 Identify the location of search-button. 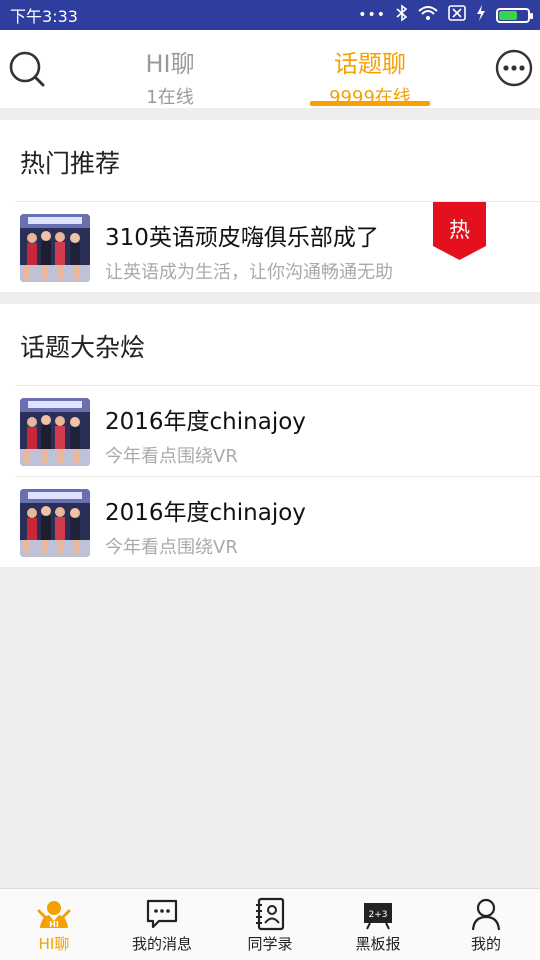
(27, 69).